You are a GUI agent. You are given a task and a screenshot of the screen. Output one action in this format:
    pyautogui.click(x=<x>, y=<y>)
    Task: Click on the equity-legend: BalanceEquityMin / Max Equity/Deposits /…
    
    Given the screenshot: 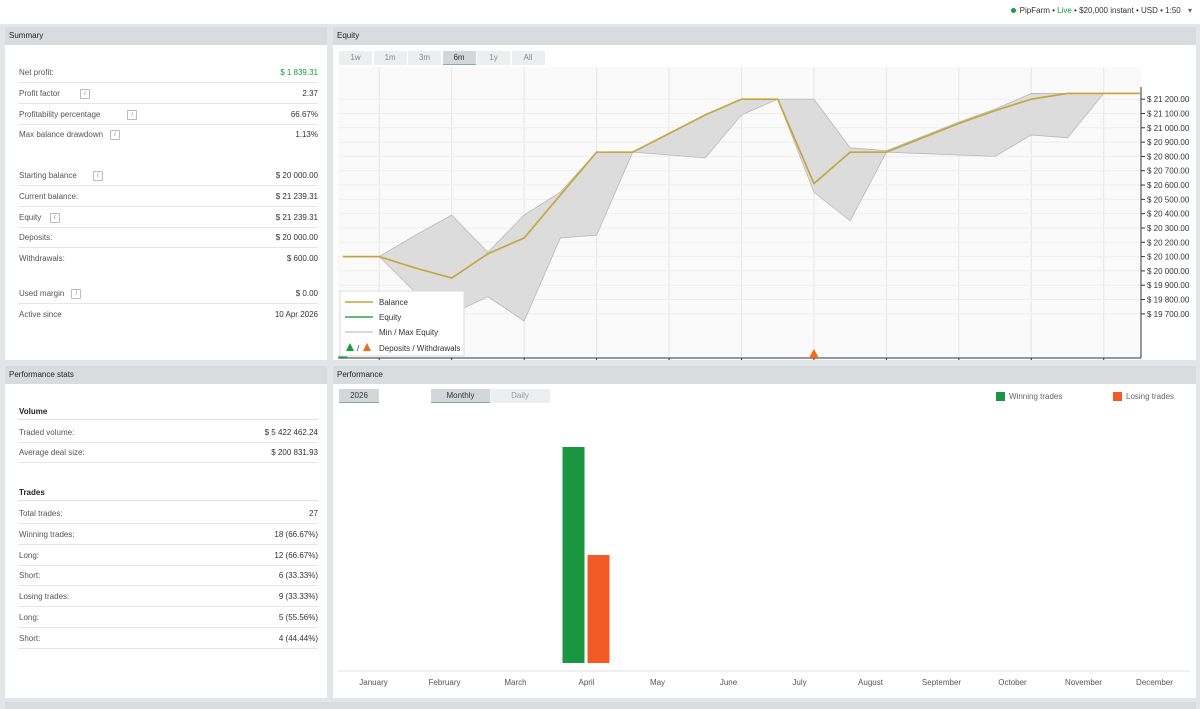 What is the action you would take?
    pyautogui.click(x=402, y=323)
    